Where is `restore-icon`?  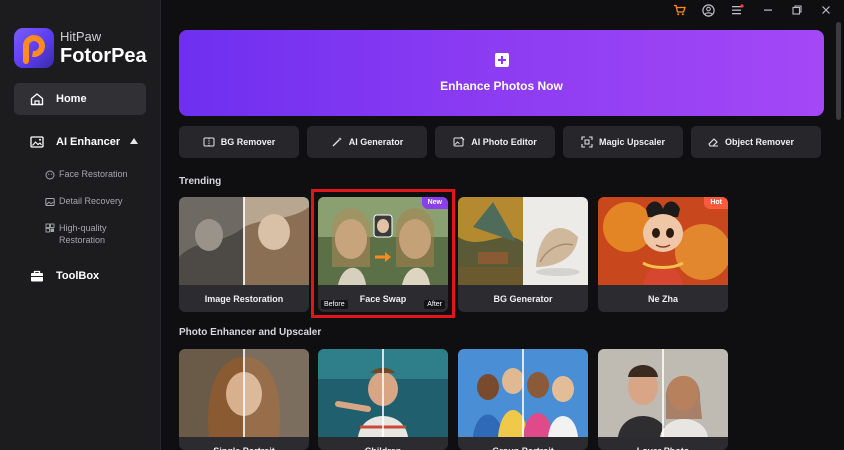
restore-icon is located at coordinates (797, 10).